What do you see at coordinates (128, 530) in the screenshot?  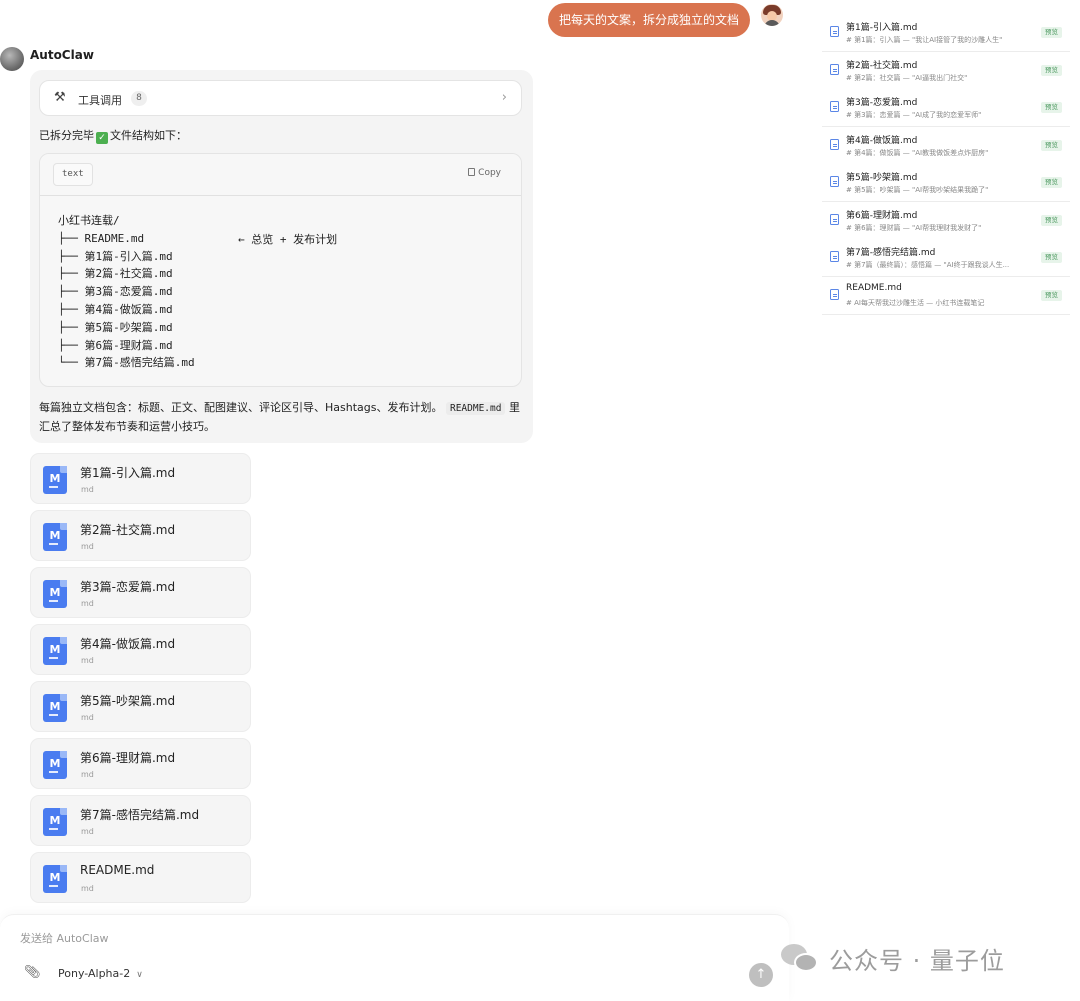 I see `attachment-name: 第2篇-社交篇.md` at bounding box center [128, 530].